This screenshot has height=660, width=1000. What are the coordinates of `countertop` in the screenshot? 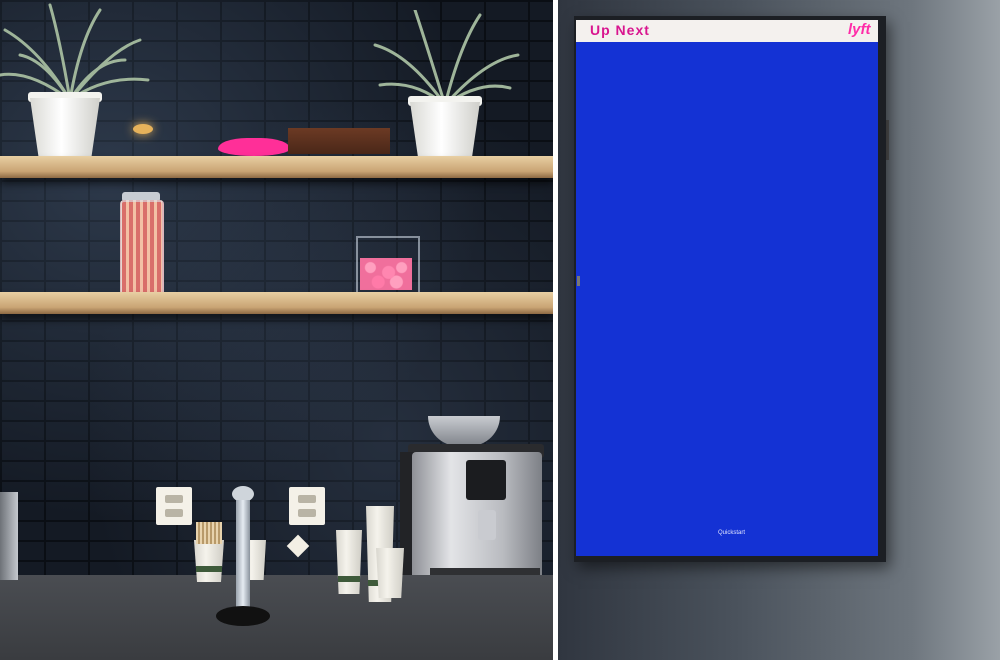 It's located at (276, 617).